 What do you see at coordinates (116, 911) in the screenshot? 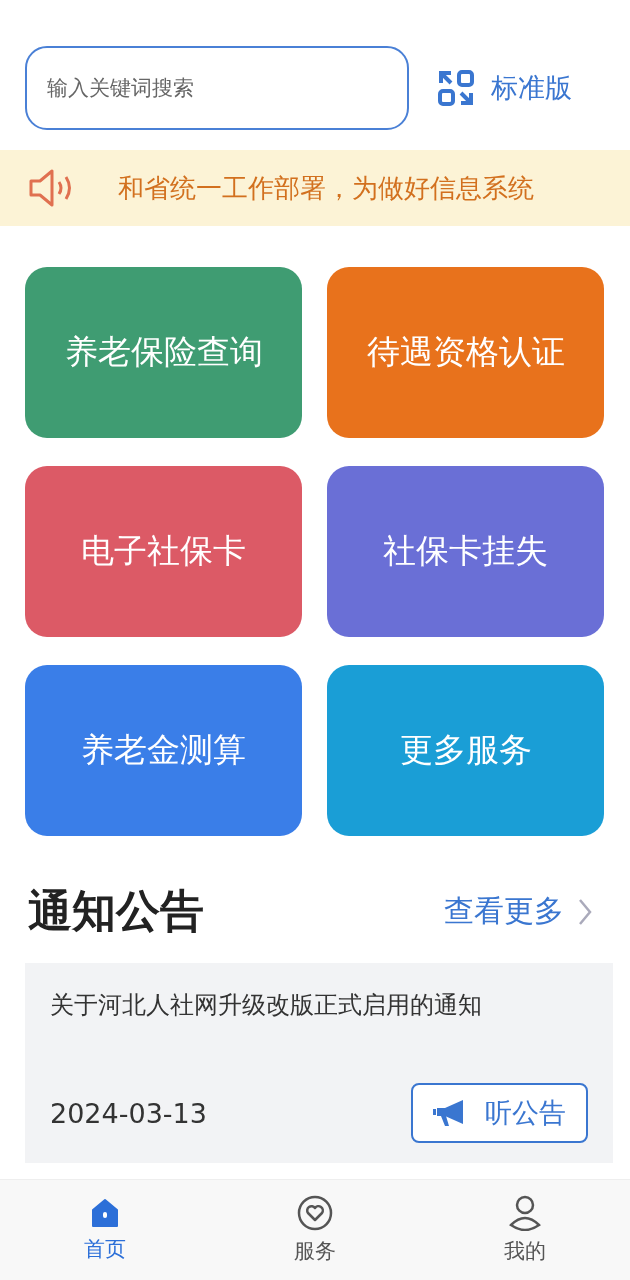
I see `section-title: 通知公告` at bounding box center [116, 911].